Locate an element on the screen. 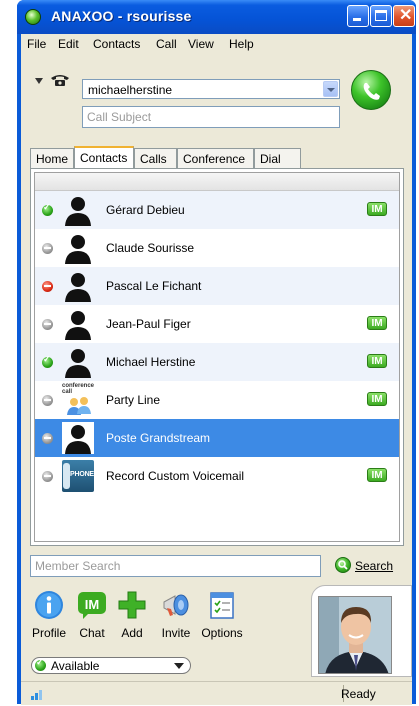 This screenshot has height=706, width=419. app-logo-icon is located at coordinates (33, 17).